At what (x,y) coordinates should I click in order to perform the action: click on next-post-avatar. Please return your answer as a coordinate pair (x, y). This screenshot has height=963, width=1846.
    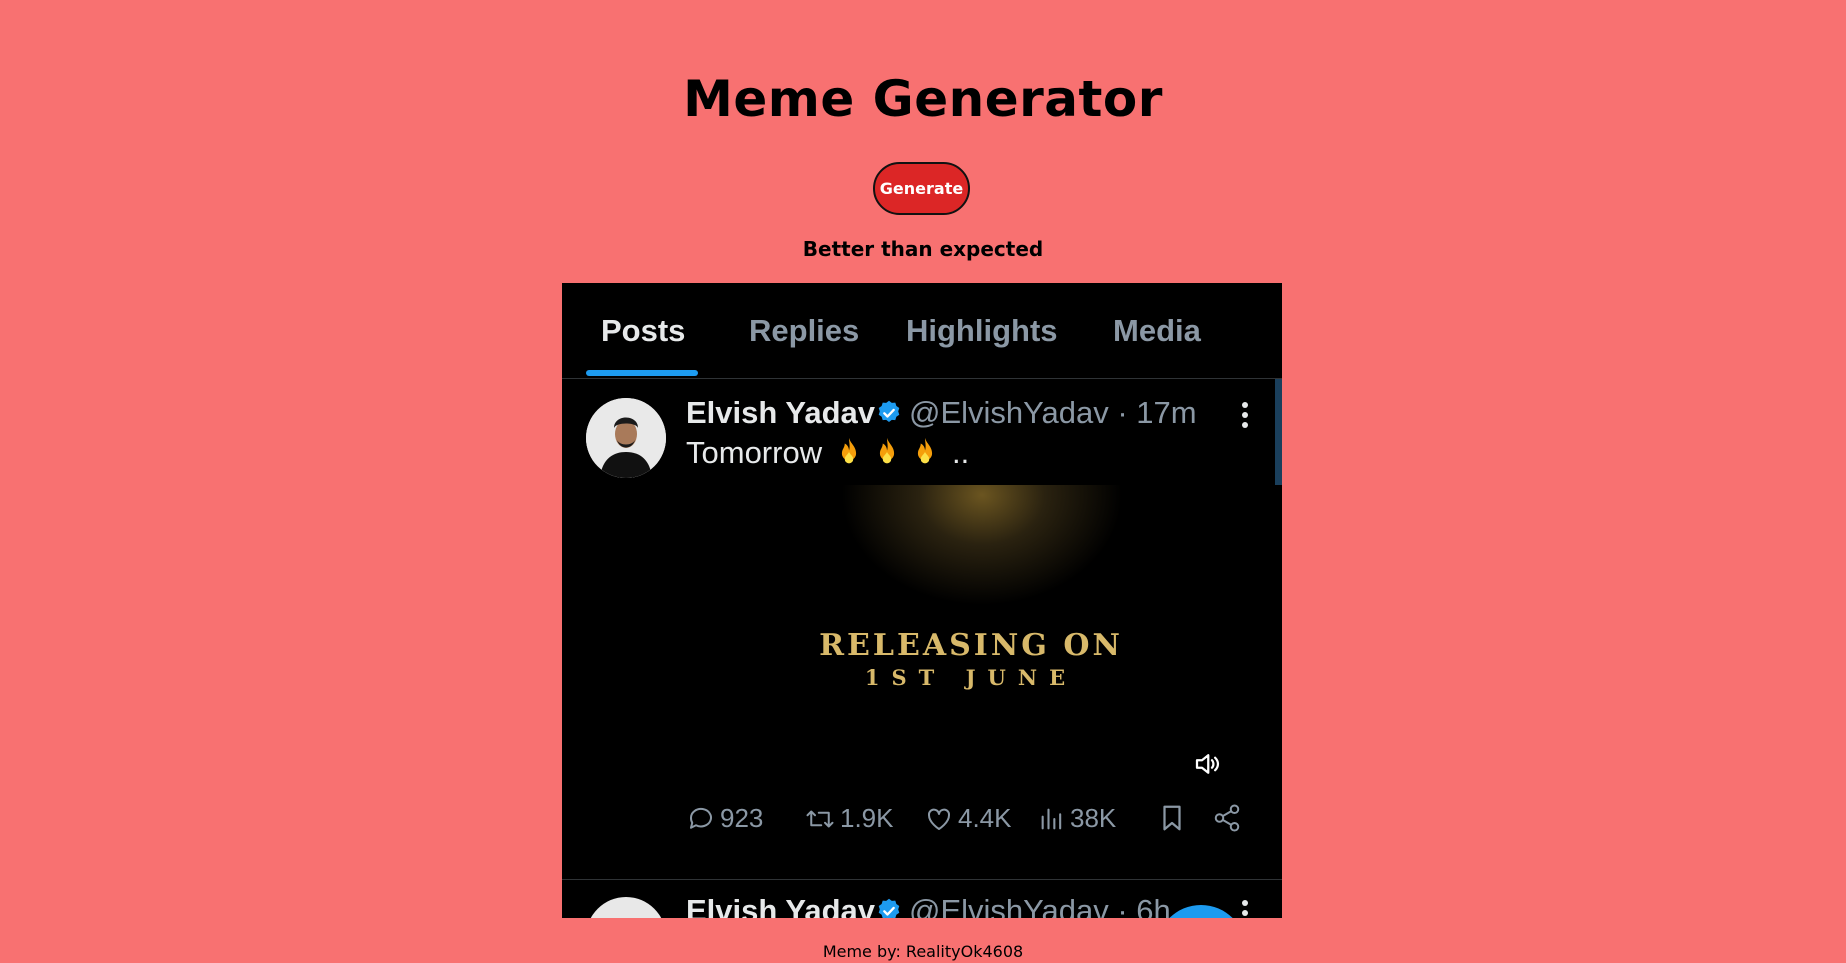
    Looking at the image, I should click on (626, 907).